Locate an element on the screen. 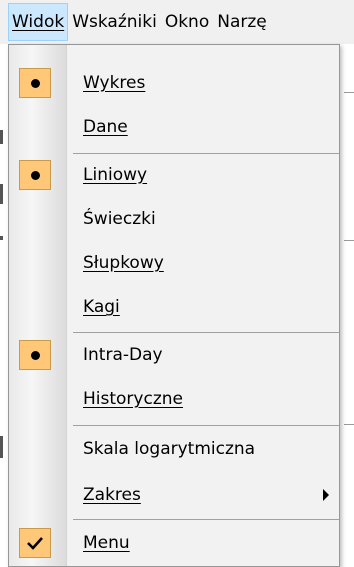  menu-item-wykres: Wykres is located at coordinates (174, 83).